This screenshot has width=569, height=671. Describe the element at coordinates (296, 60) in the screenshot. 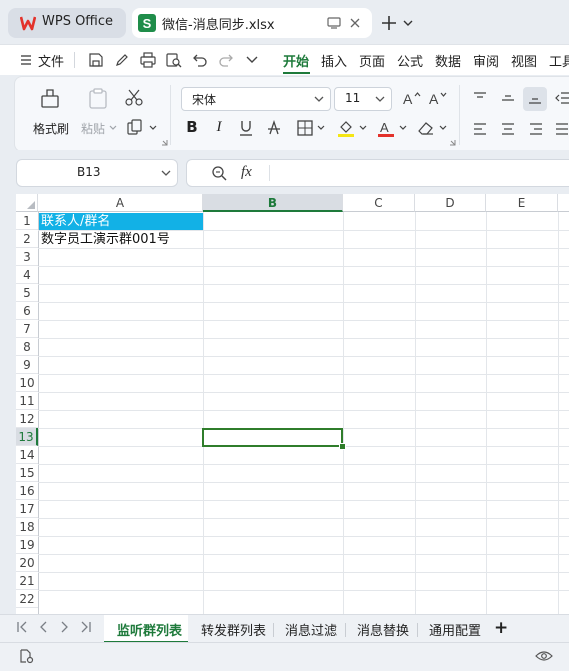

I see `menu-home: 开始` at that location.